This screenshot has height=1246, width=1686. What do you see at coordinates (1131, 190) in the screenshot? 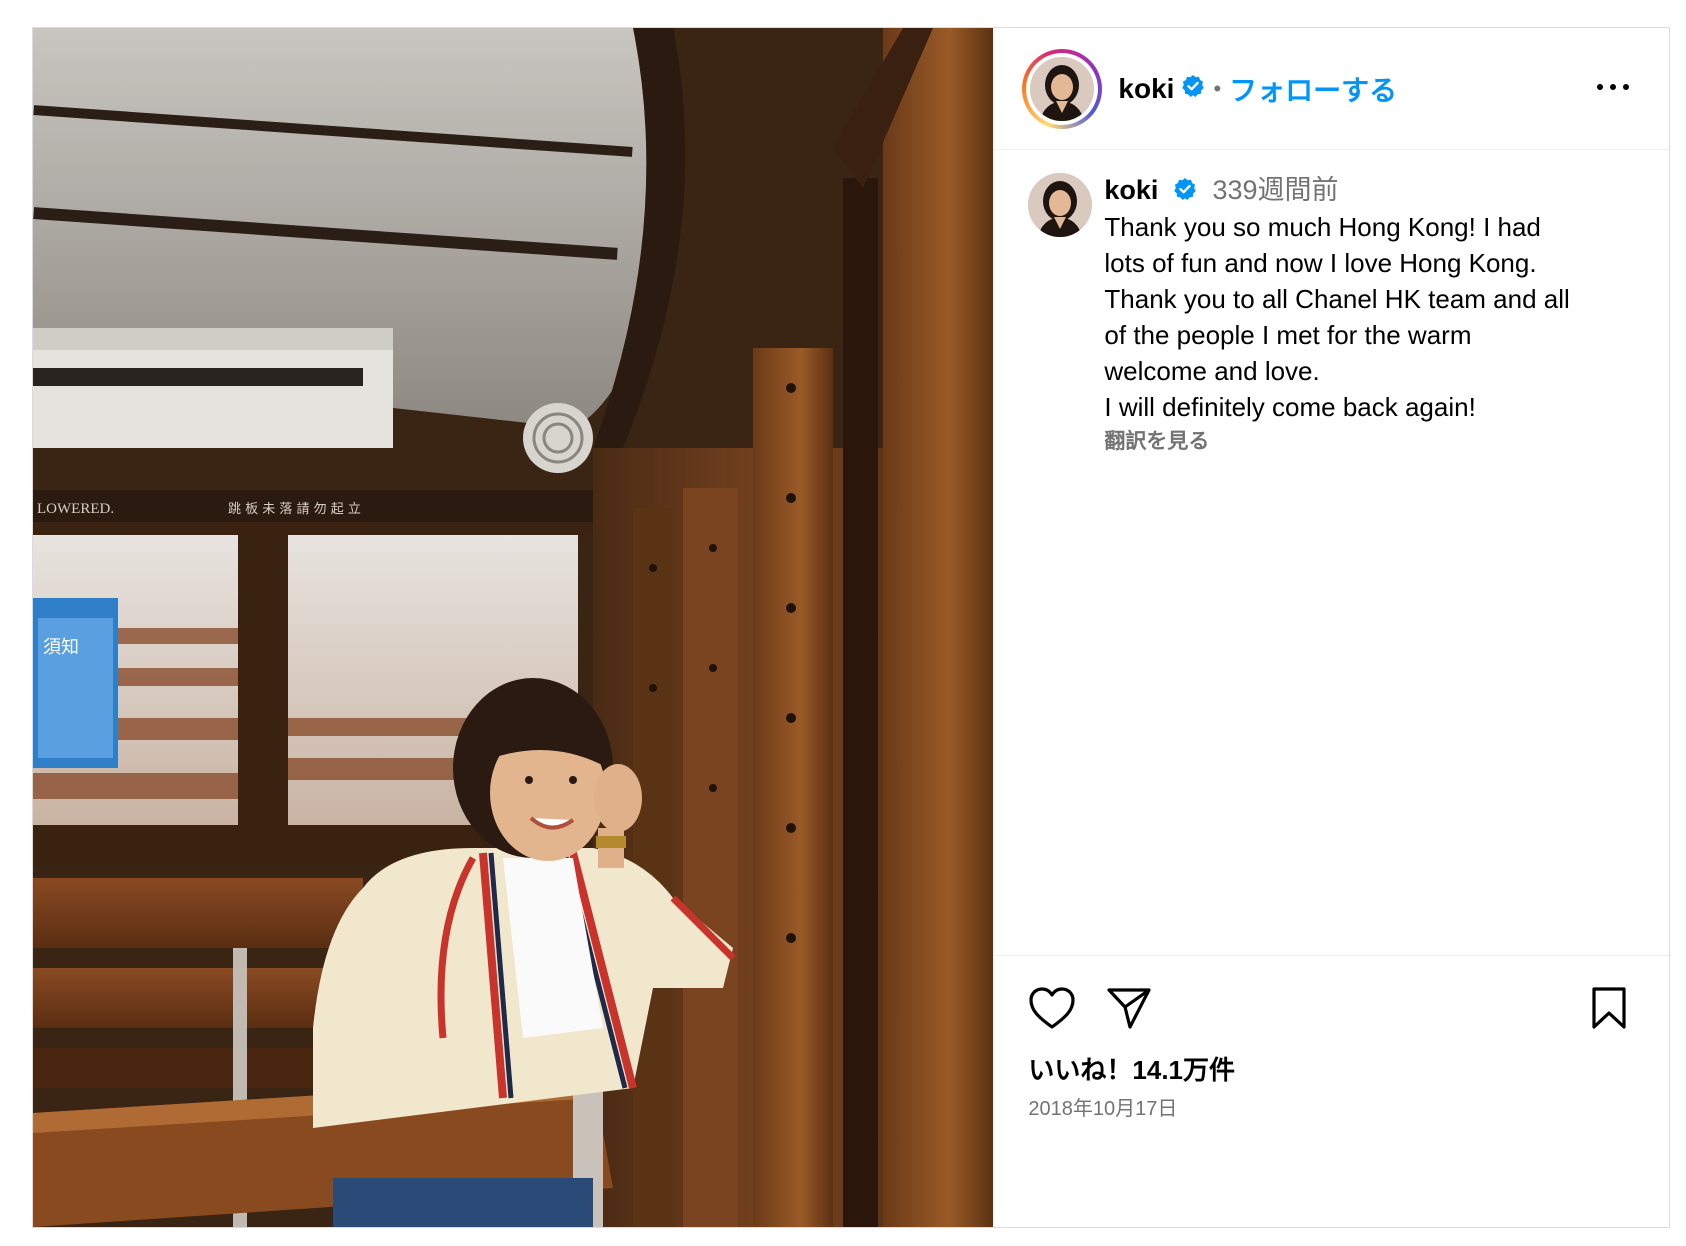
I see `caption-username: koki` at bounding box center [1131, 190].